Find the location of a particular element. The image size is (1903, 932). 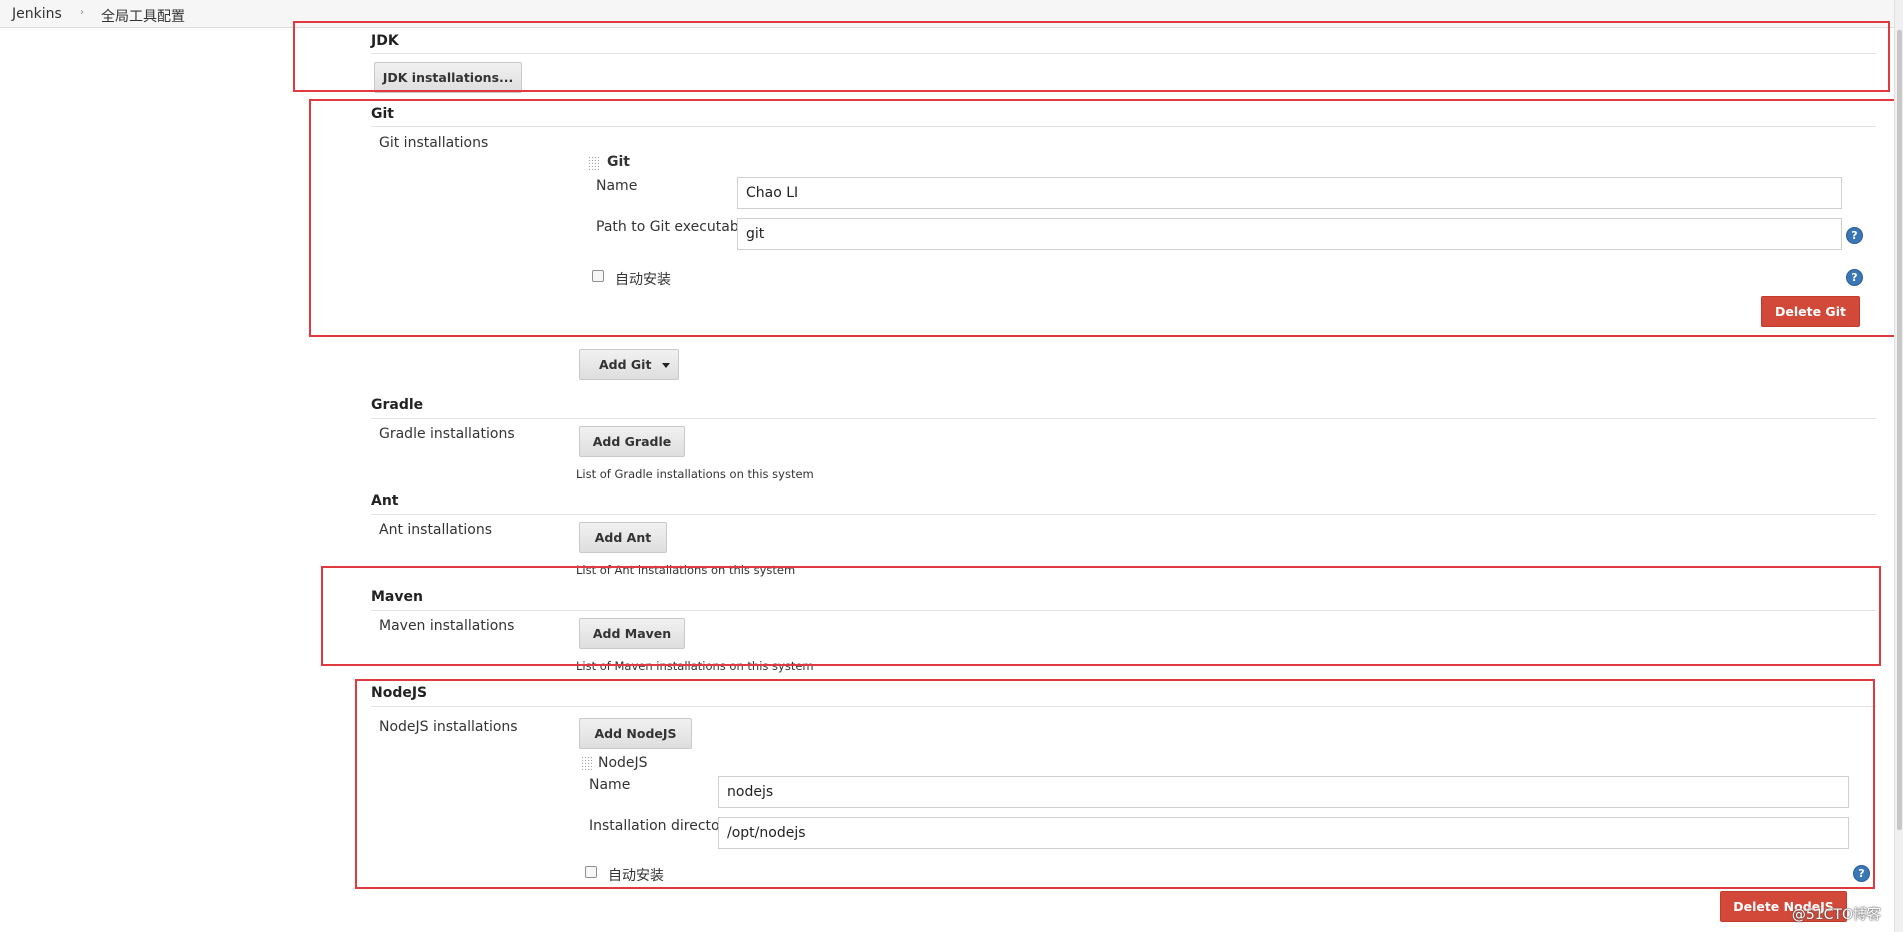

scrollbar-thumb is located at coordinates (1899, 430).